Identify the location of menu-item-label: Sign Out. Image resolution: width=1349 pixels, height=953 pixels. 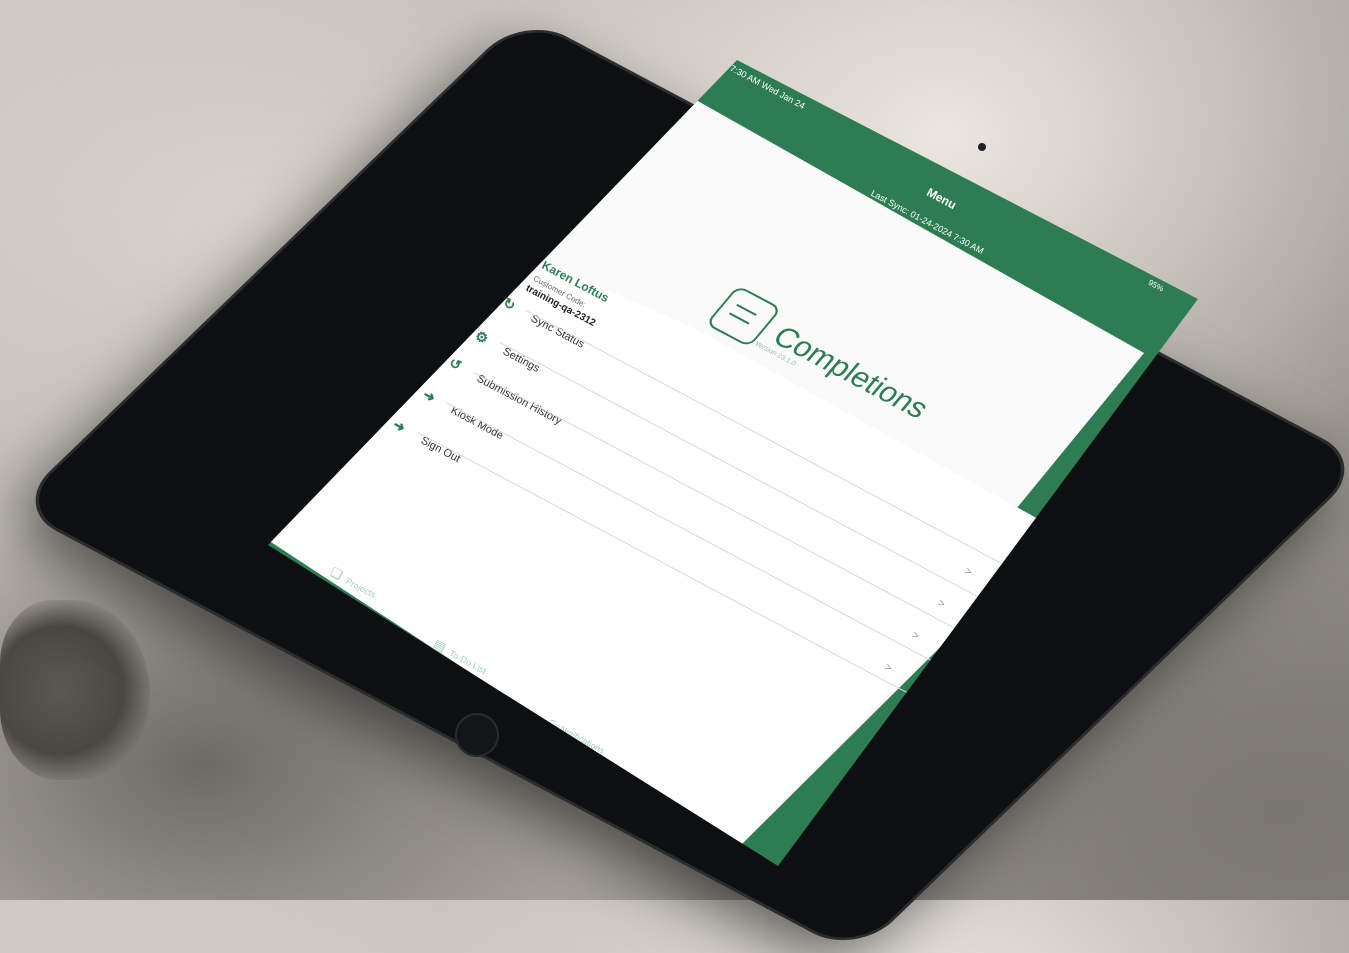
(440, 450).